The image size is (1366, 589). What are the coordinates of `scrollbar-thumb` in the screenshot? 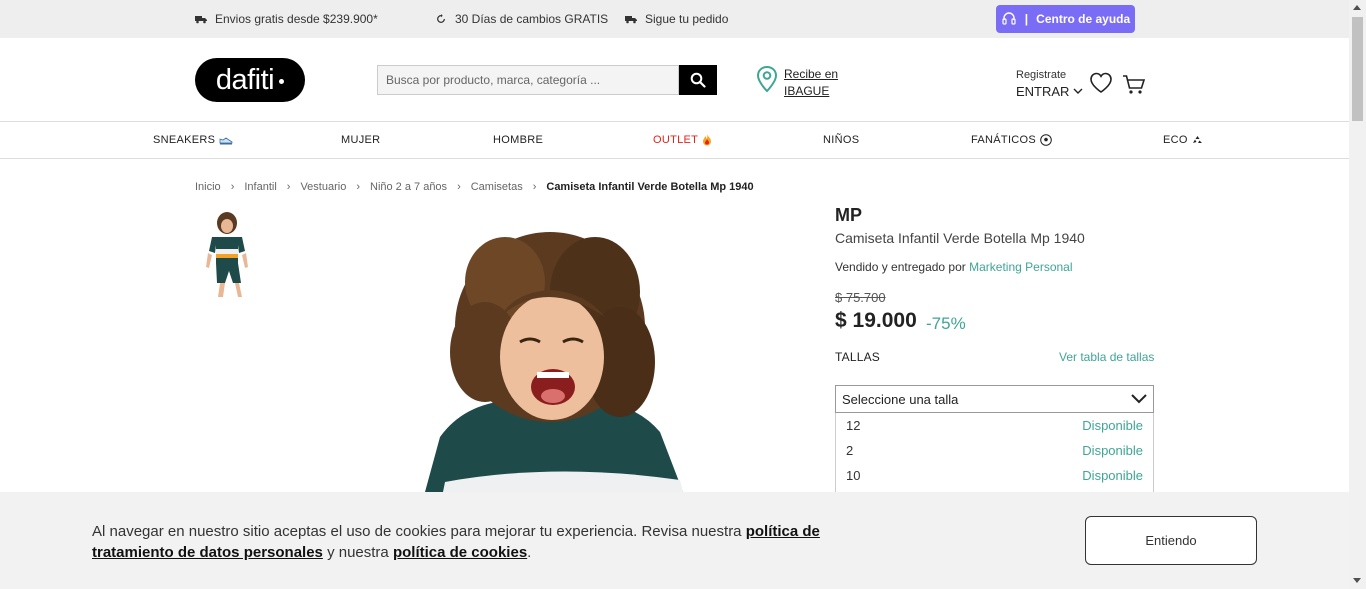 It's located at (1357, 69).